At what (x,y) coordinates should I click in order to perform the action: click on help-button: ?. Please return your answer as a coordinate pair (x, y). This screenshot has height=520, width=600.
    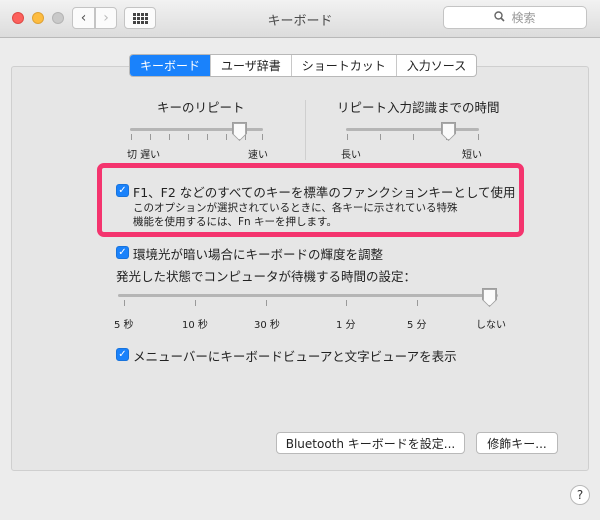
    Looking at the image, I should click on (580, 495).